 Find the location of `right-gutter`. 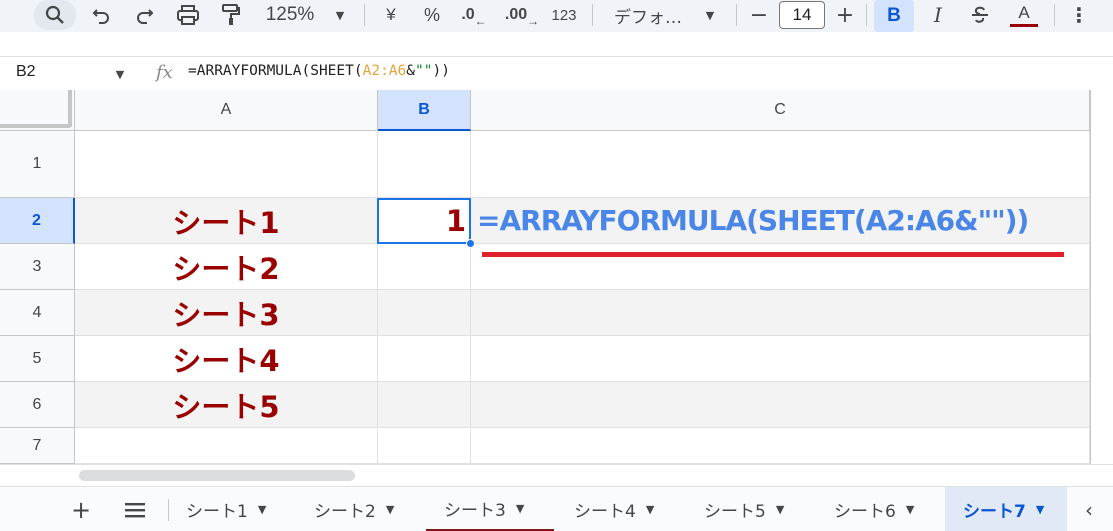

right-gutter is located at coordinates (1101, 277).